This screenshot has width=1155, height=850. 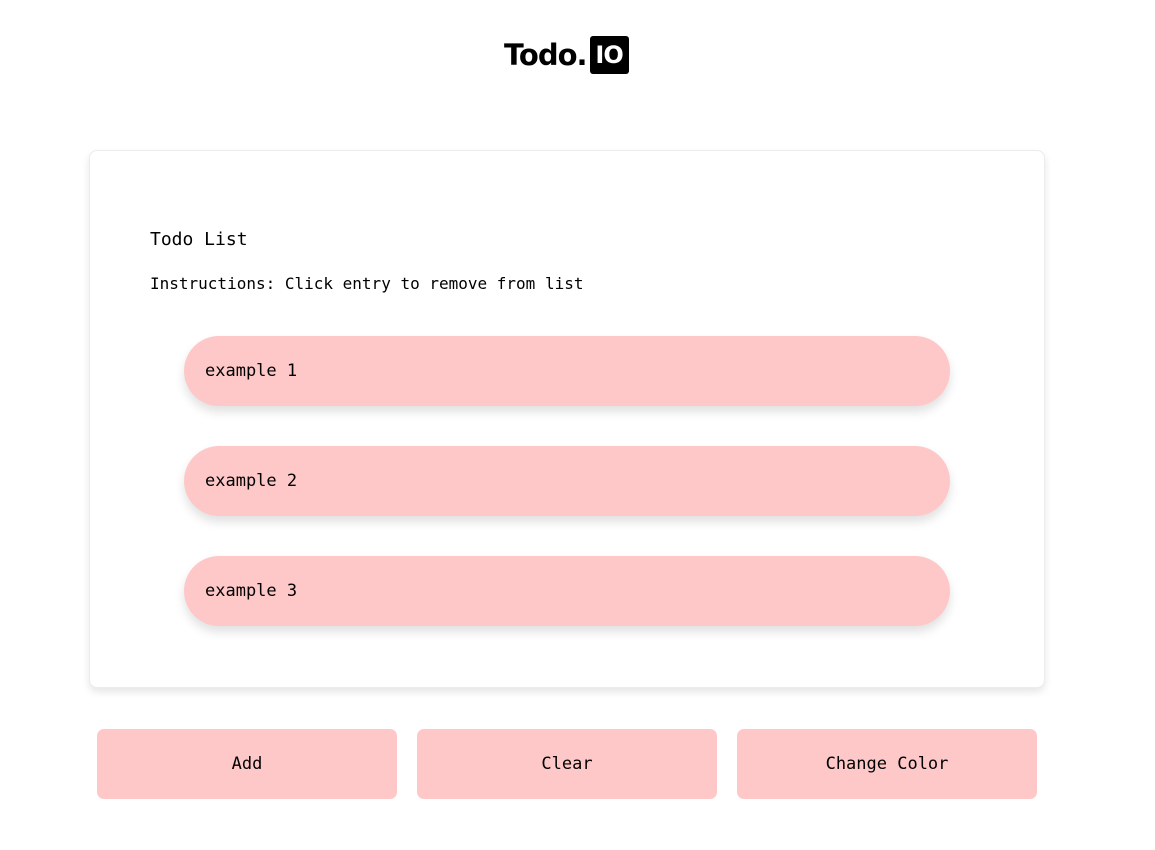 I want to click on clear-button: Clear, so click(x=567, y=764).